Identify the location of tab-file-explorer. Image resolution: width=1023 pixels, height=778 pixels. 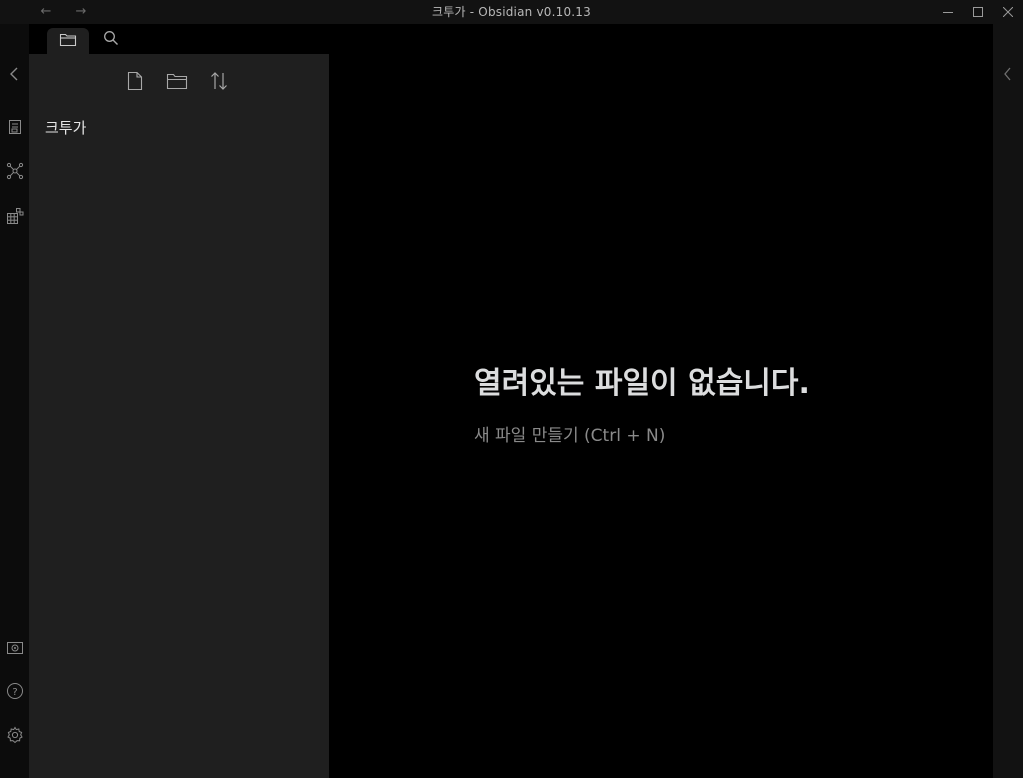
(68, 41).